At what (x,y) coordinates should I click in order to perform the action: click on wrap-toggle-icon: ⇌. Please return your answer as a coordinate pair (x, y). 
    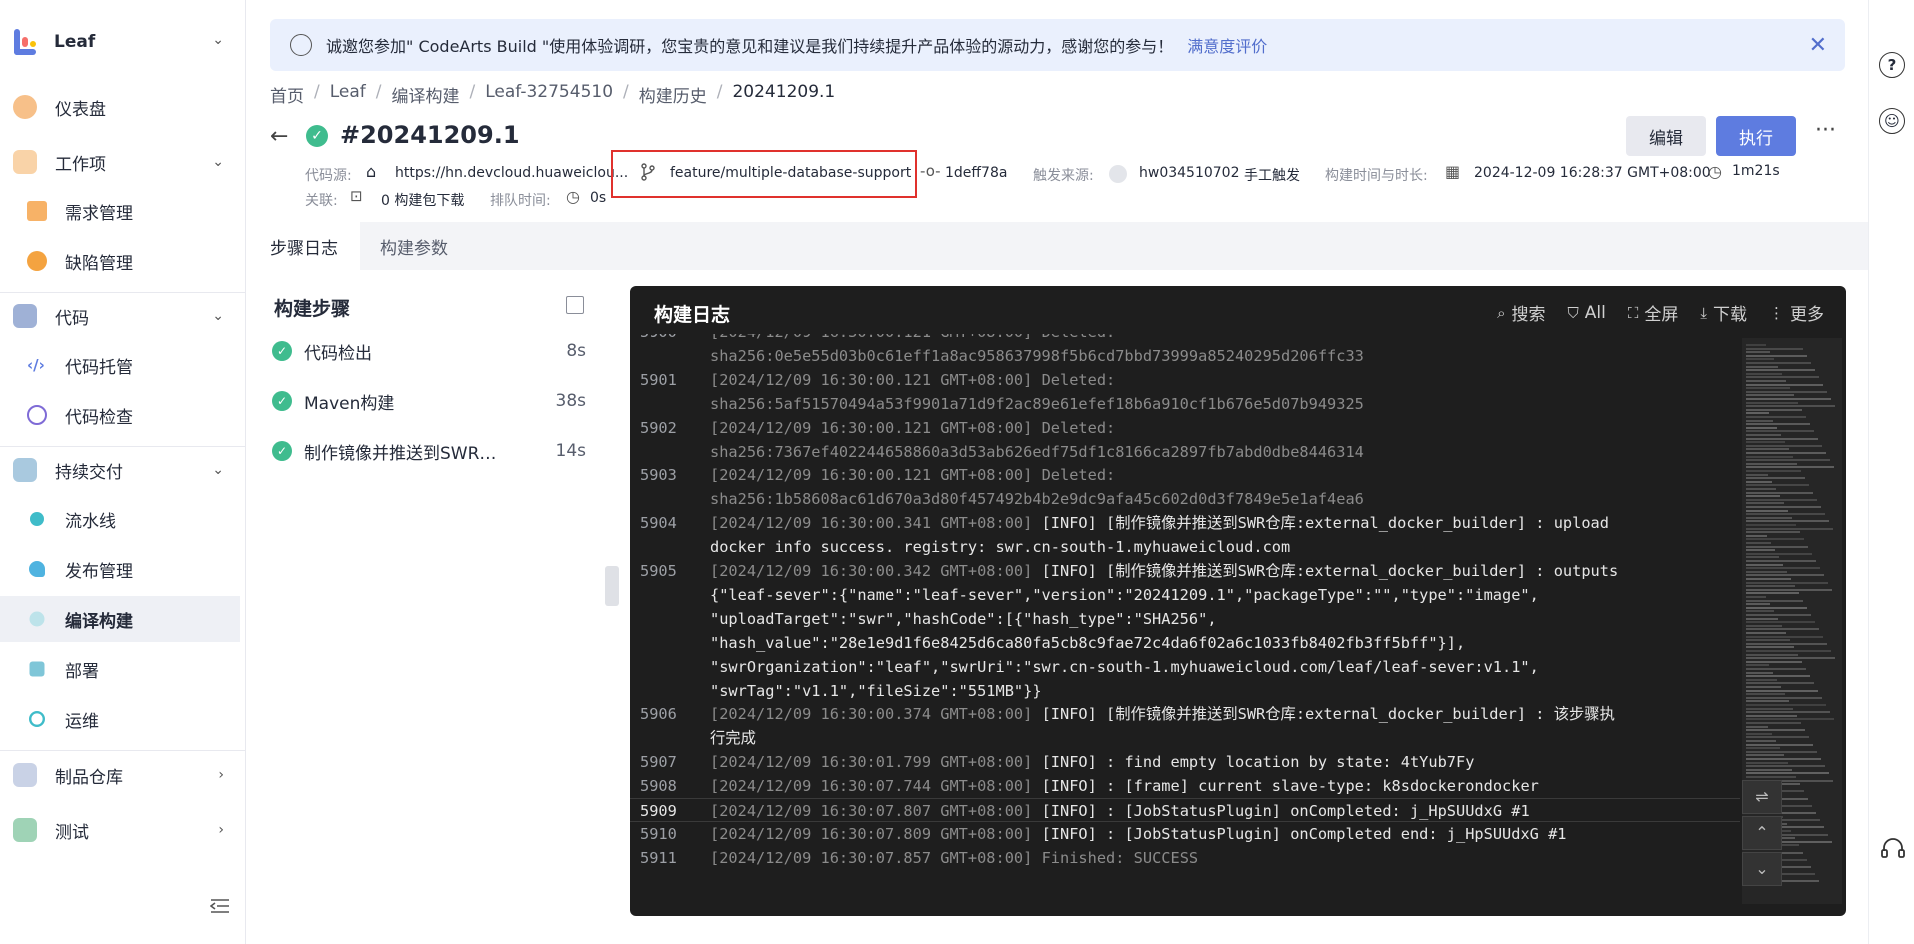
    Looking at the image, I should click on (1762, 797).